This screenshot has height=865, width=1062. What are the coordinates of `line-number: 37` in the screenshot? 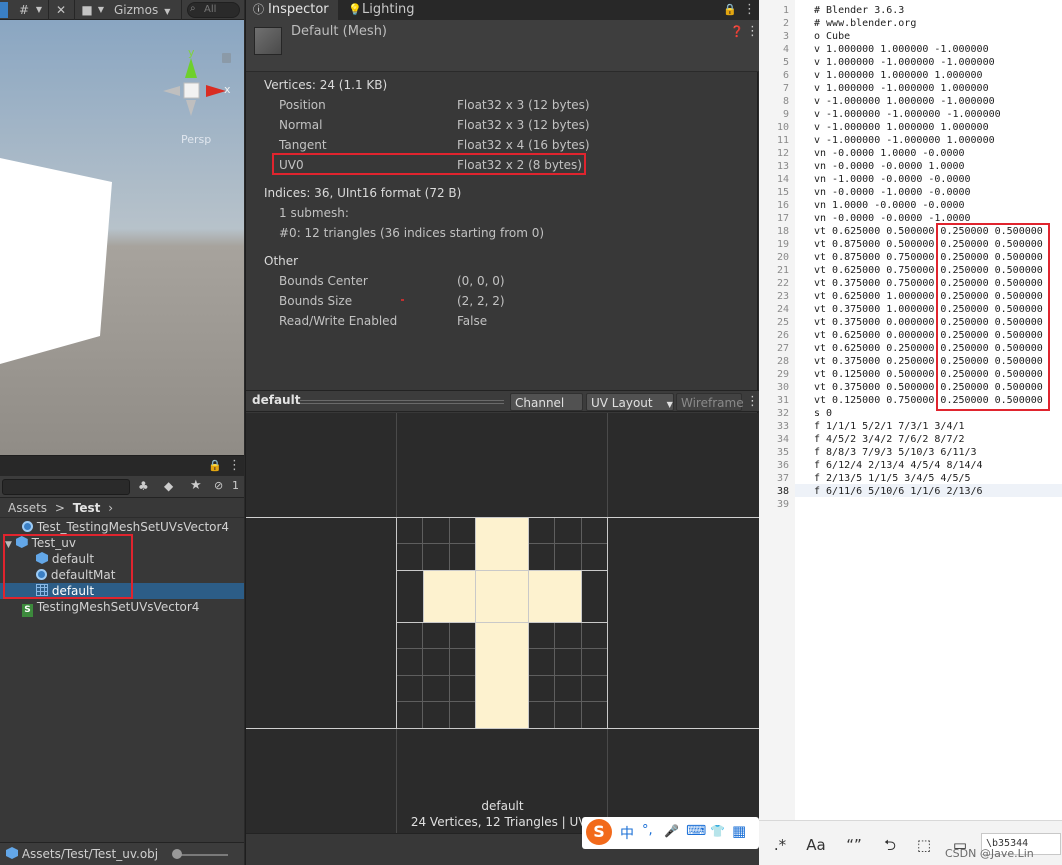 It's located at (782, 478).